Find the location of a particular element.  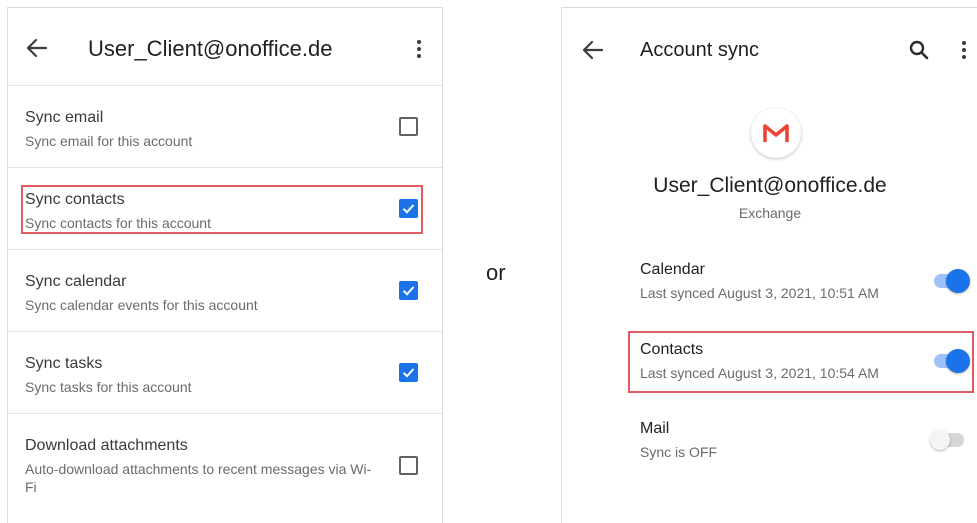

setting-subtitle: Sync calendar events for this account is located at coordinates (141, 305).